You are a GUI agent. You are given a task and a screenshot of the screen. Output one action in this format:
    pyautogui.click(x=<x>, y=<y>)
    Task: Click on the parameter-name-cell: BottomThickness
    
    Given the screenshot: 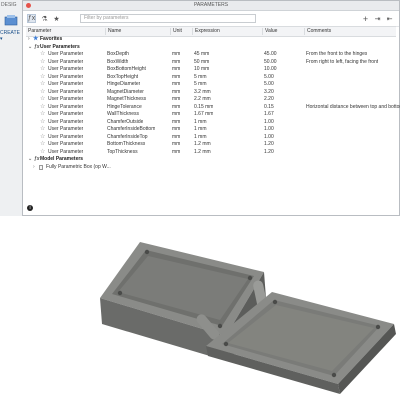 What is the action you would take?
    pyautogui.click(x=126, y=145)
    